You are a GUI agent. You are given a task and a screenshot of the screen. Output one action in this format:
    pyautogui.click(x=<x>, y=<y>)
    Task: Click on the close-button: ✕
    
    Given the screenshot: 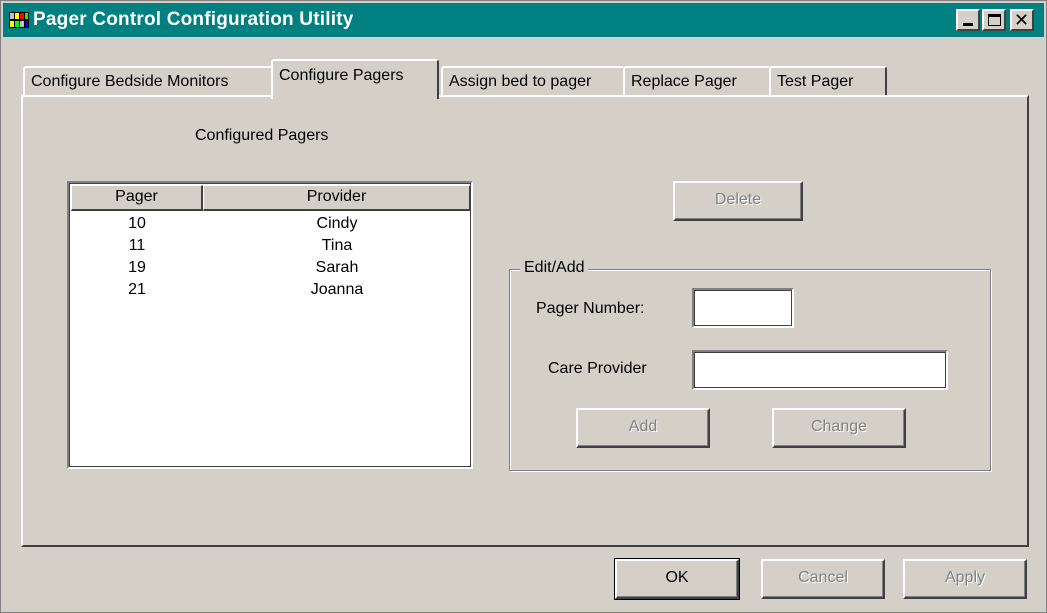 What is the action you would take?
    pyautogui.click(x=1022, y=20)
    